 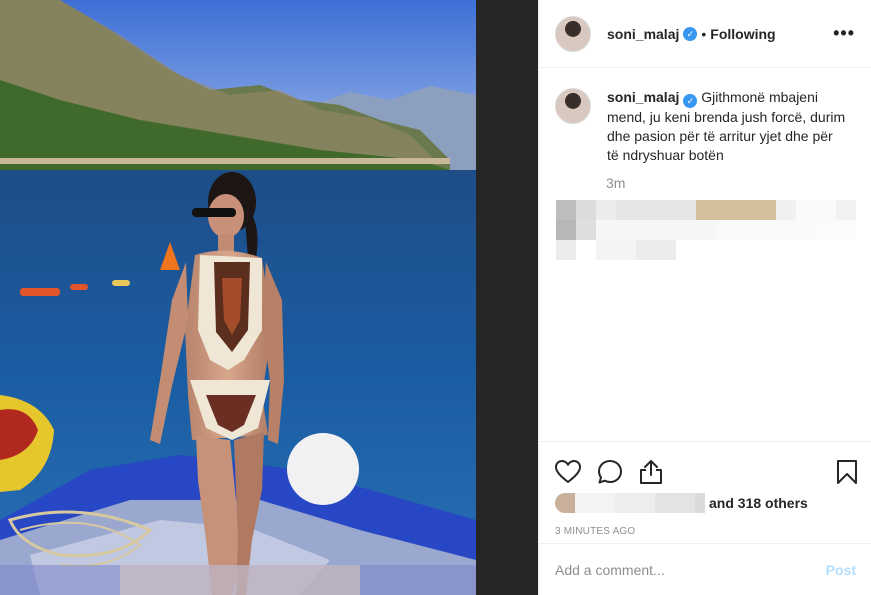 What do you see at coordinates (841, 570) in the screenshot?
I see `post-comment-button: Post` at bounding box center [841, 570].